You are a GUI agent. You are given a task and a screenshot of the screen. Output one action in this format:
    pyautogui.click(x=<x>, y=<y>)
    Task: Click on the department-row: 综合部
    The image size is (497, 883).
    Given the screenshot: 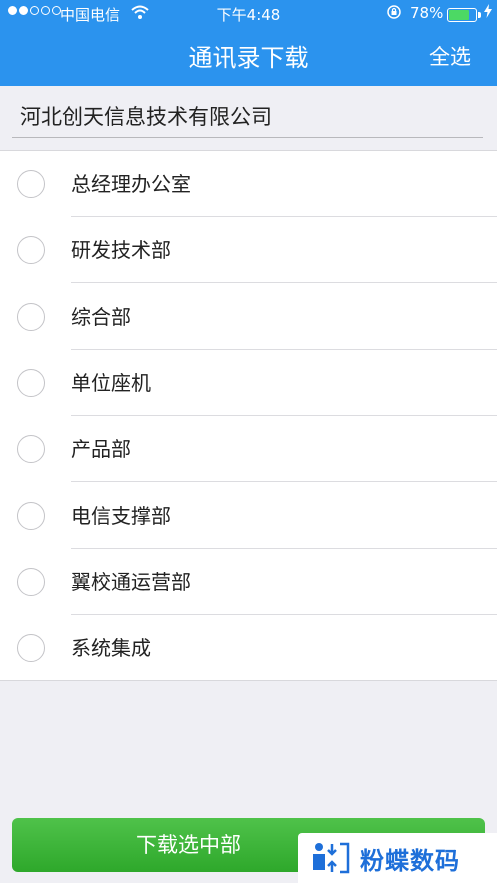 What is the action you would take?
    pyautogui.click(x=248, y=317)
    